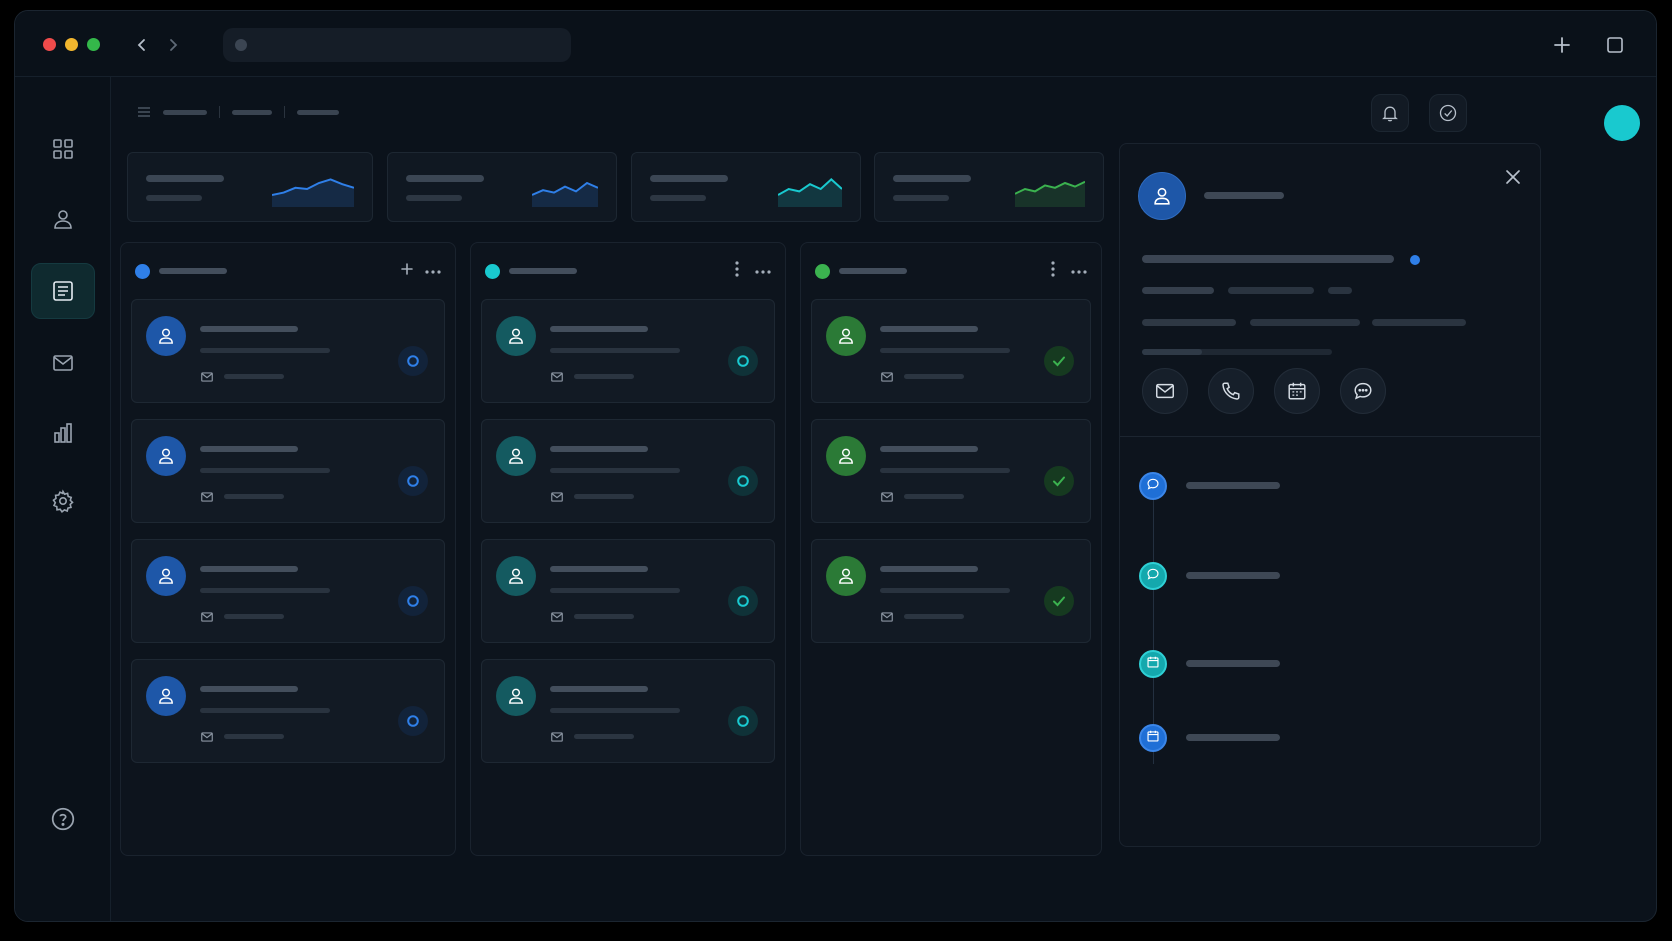 The height and width of the screenshot is (941, 1672). What do you see at coordinates (63, 433) in the screenshot?
I see `sidebar-item-reports` at bounding box center [63, 433].